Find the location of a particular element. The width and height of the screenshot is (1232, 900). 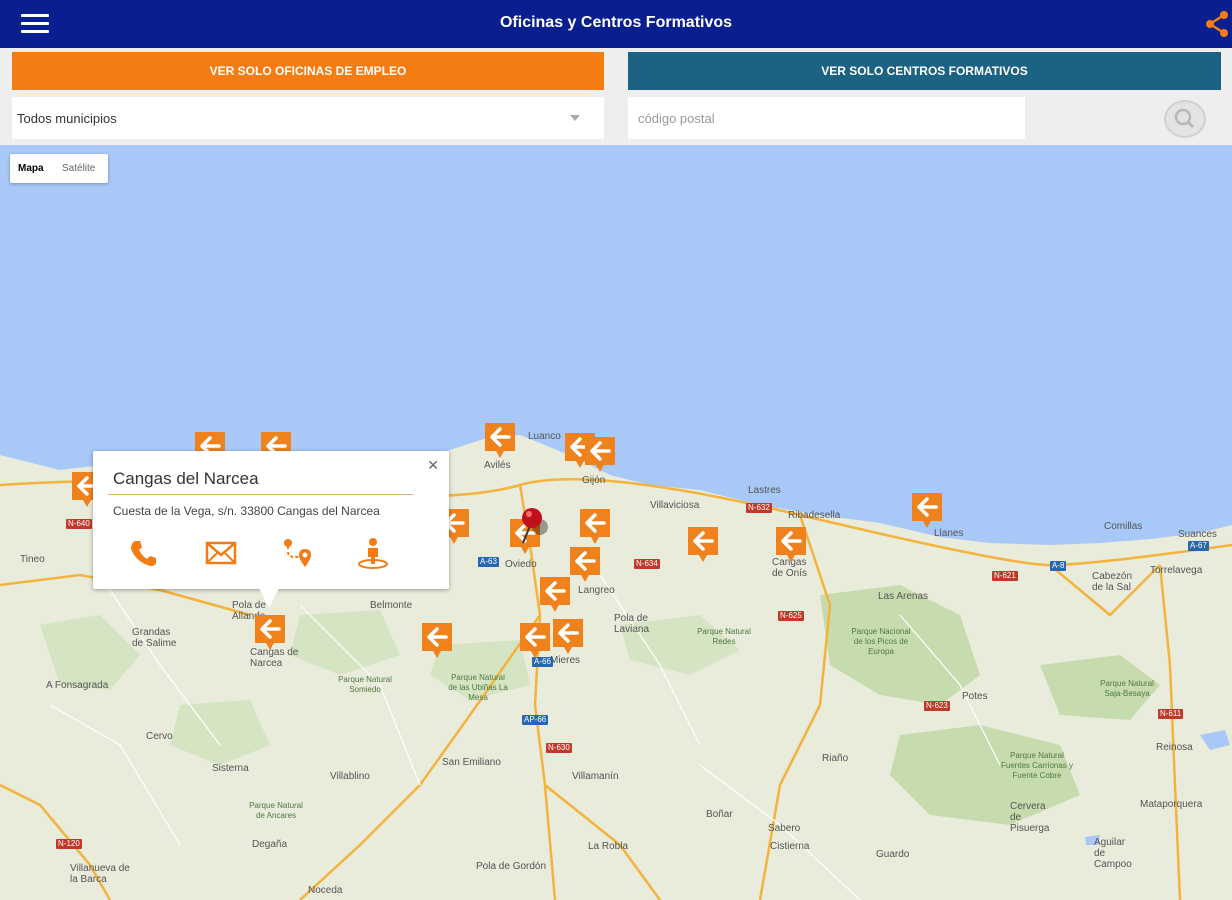

postal-code-input is located at coordinates (826, 118).